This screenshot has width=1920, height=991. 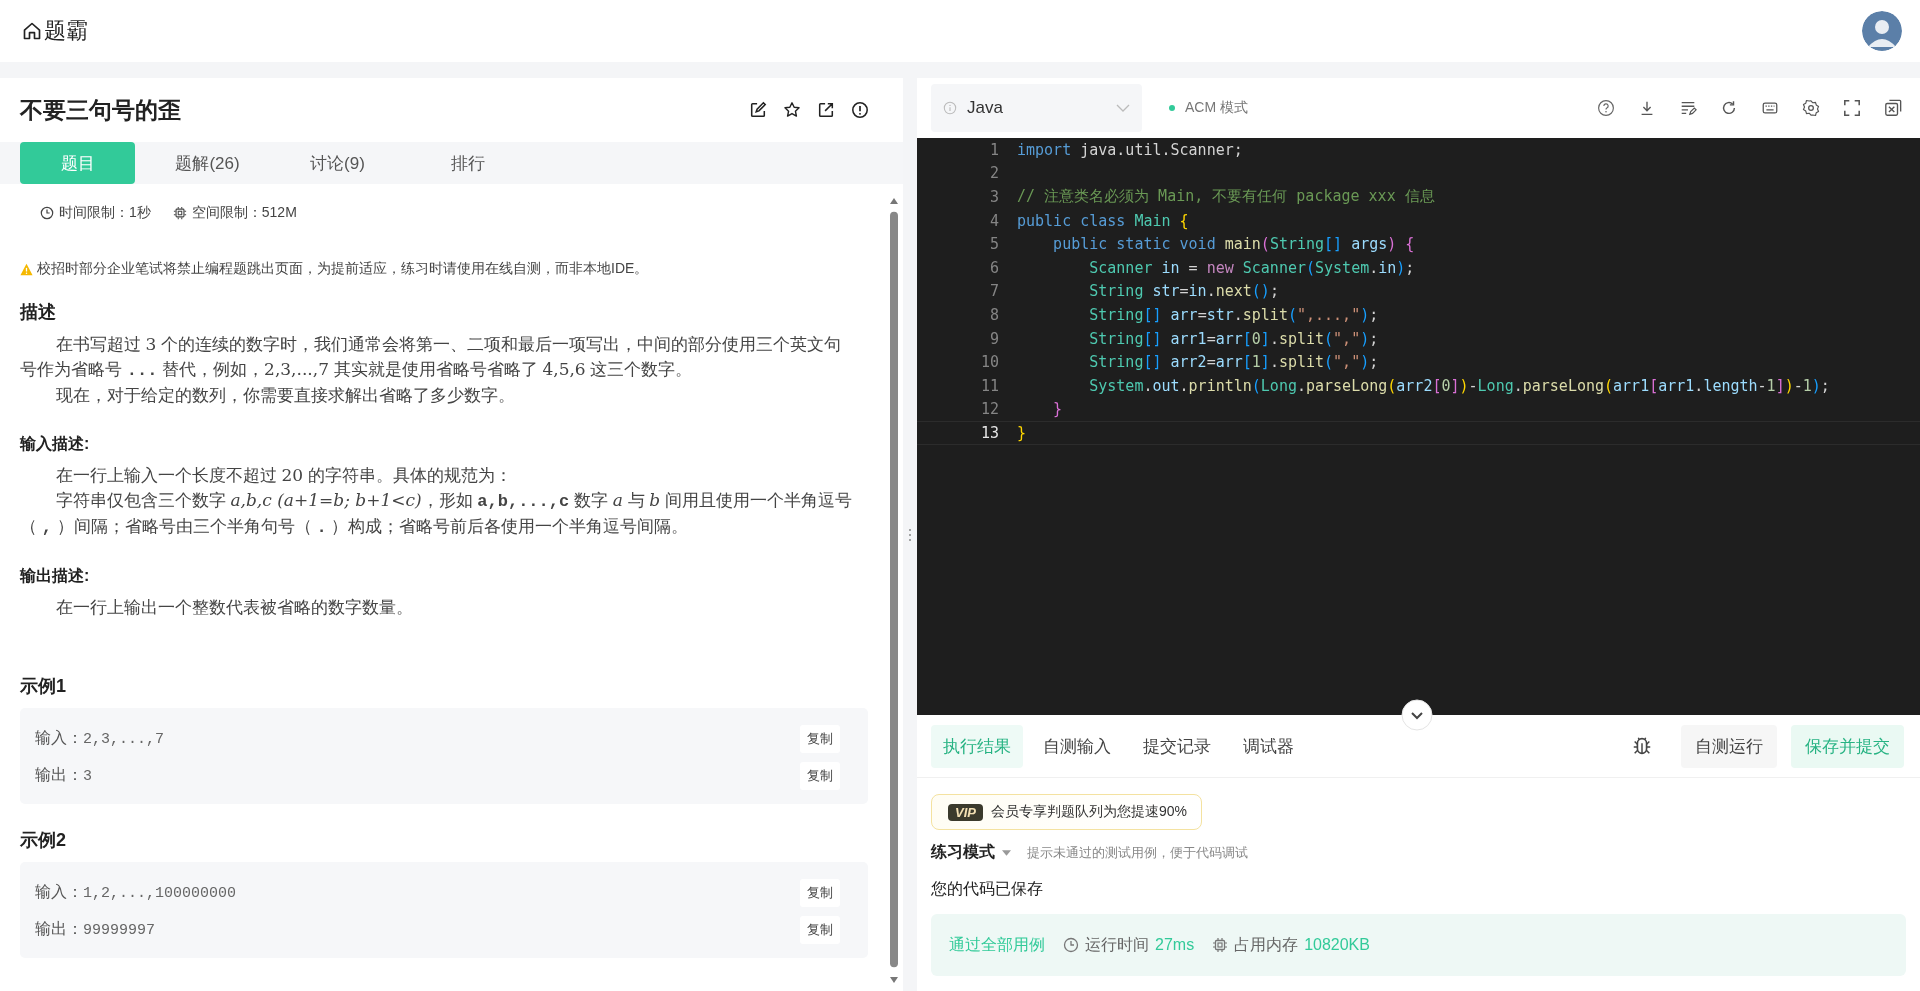 What do you see at coordinates (1337, 945) in the screenshot?
I see `stat-value: 10820KB` at bounding box center [1337, 945].